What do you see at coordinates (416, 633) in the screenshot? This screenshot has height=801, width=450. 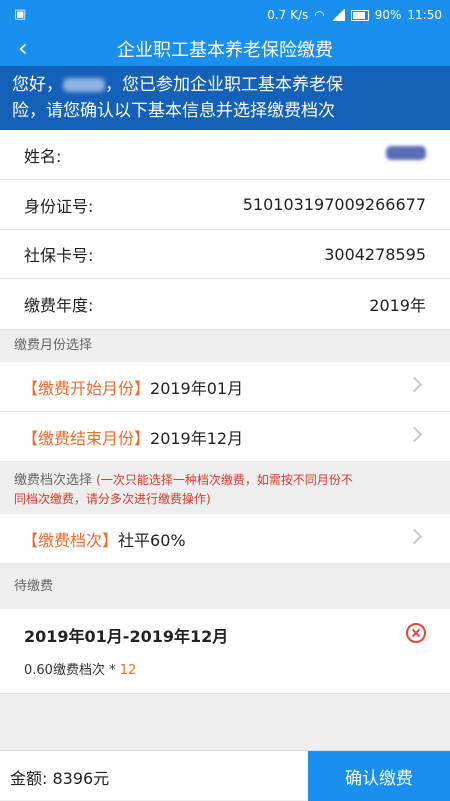 I see `delete-icon` at bounding box center [416, 633].